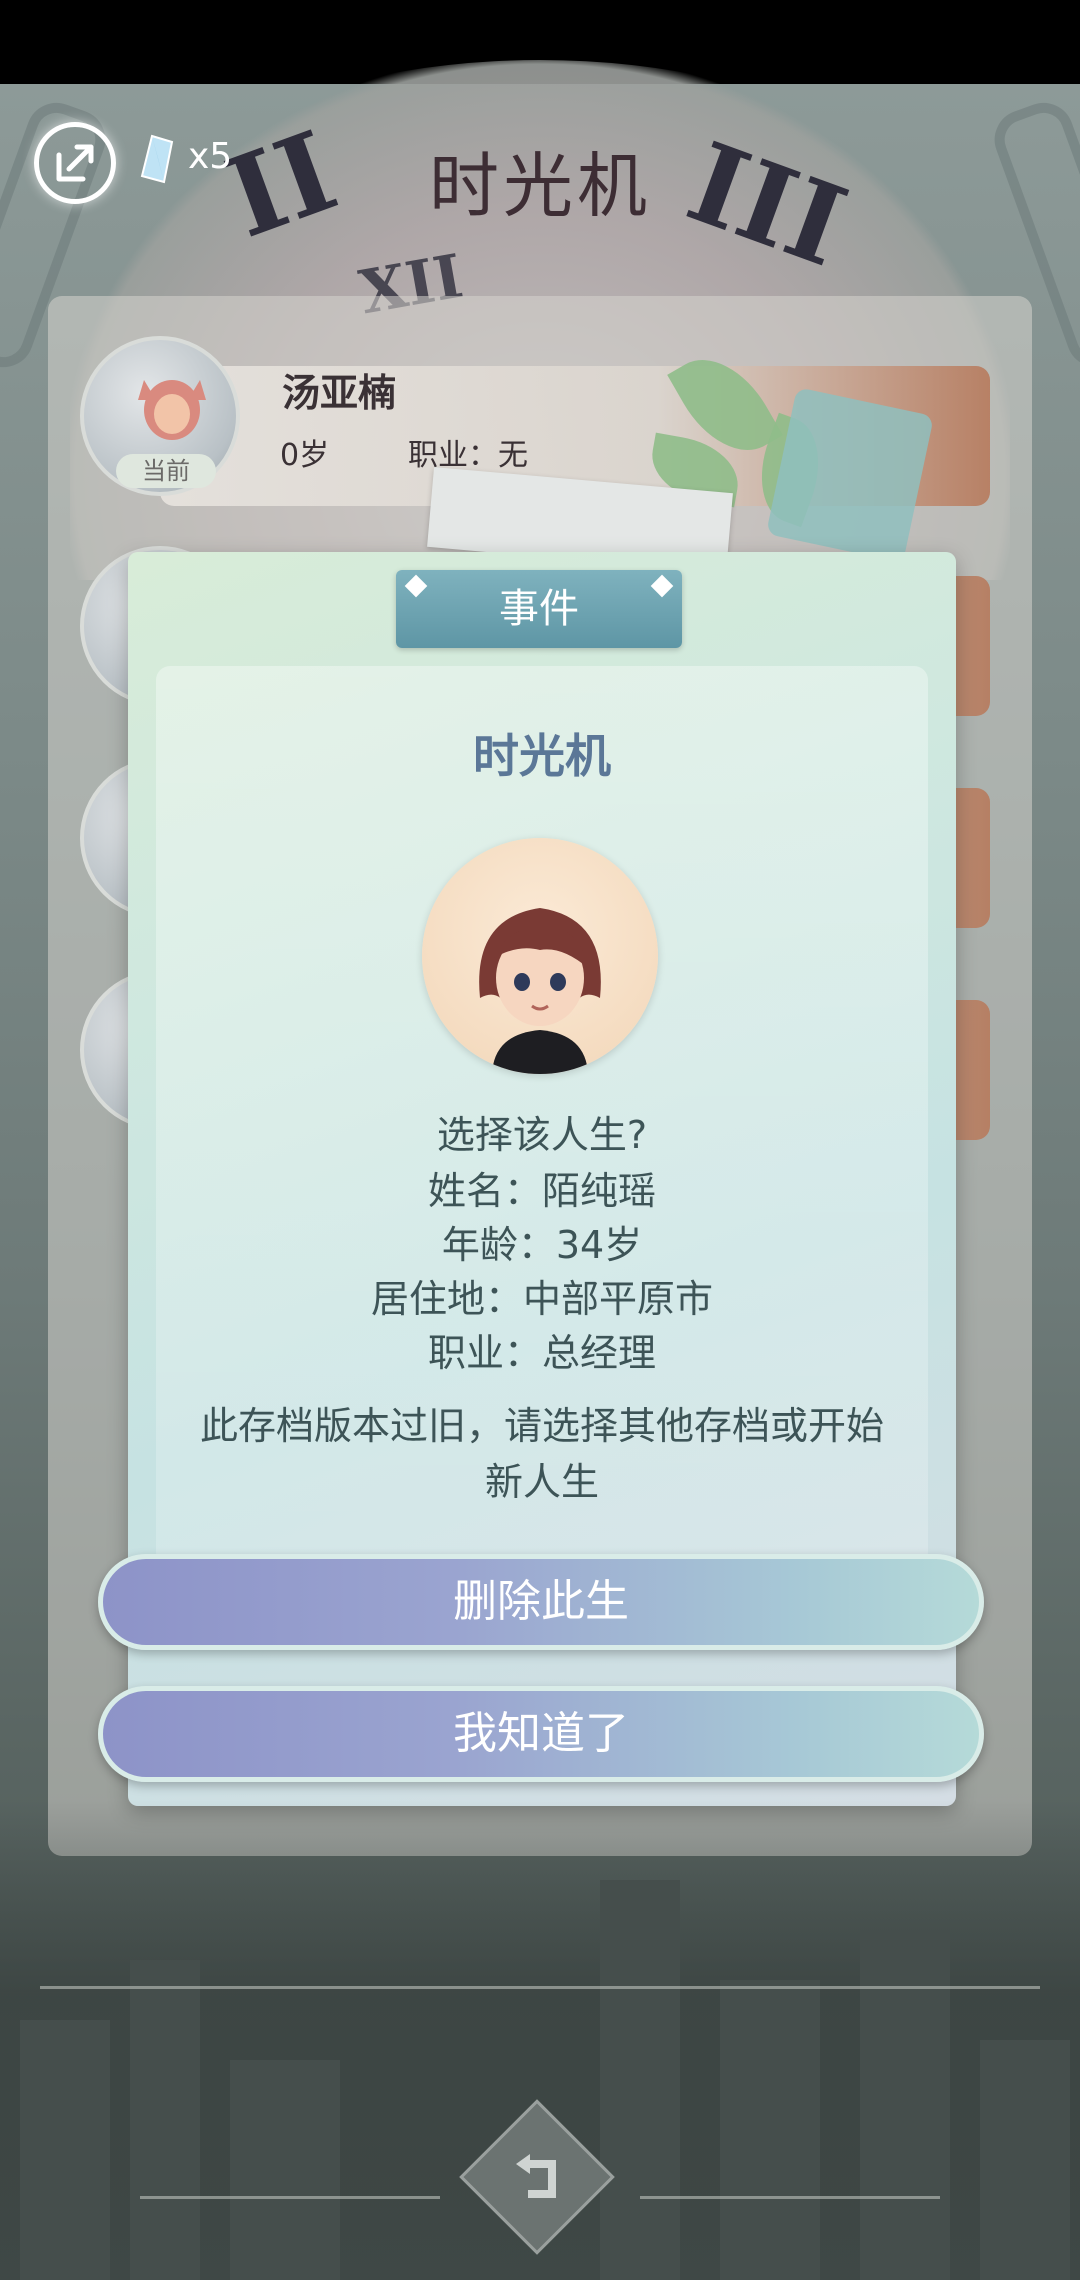  I want to click on back-button-icon-wrap, so click(538, 2178).